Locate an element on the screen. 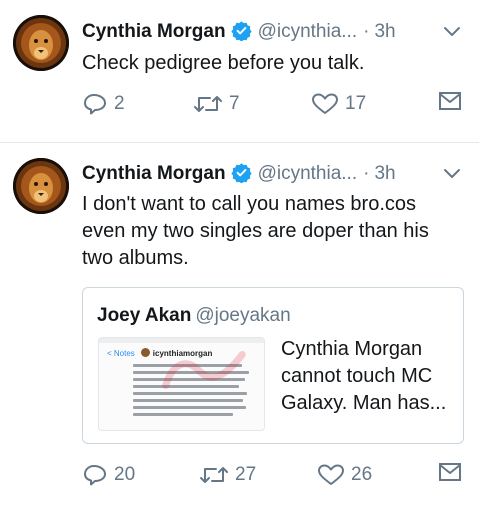 The image size is (479, 517). quoted-text-line: cannot touch MC is located at coordinates (357, 376).